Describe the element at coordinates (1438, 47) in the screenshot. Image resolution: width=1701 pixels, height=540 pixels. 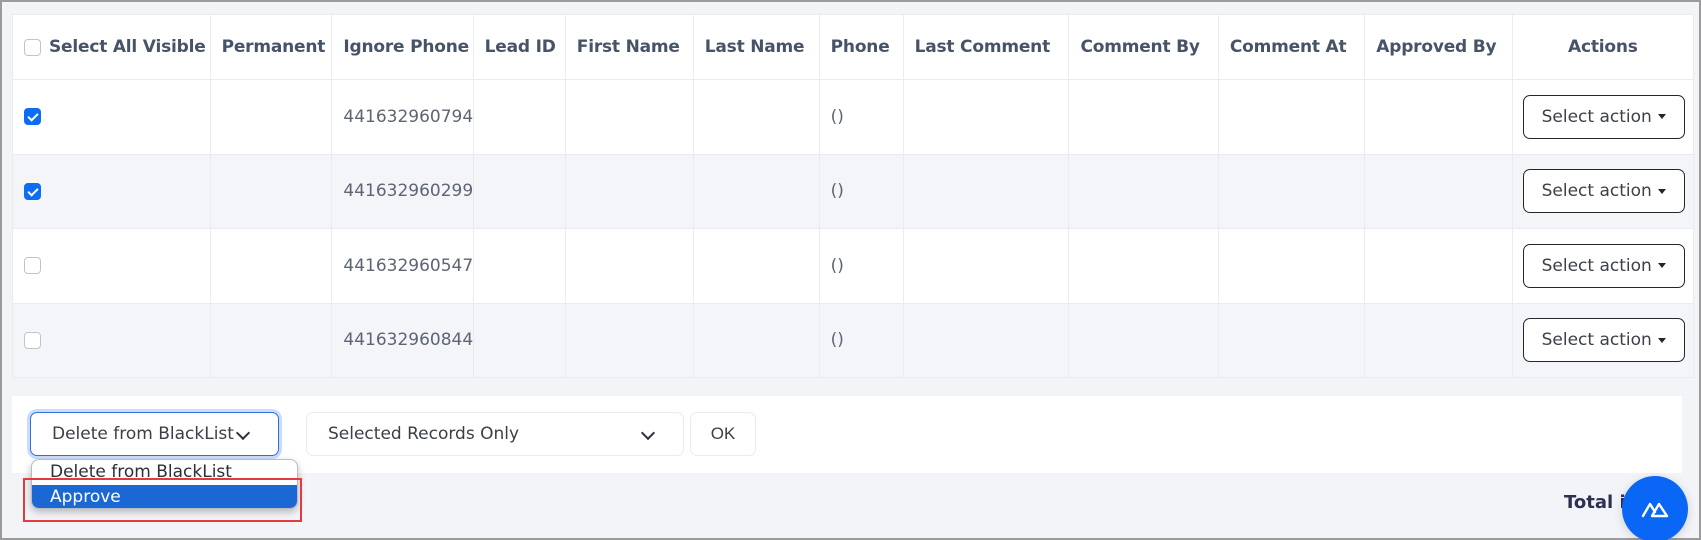
I see `header-approved-by: Approved By` at that location.